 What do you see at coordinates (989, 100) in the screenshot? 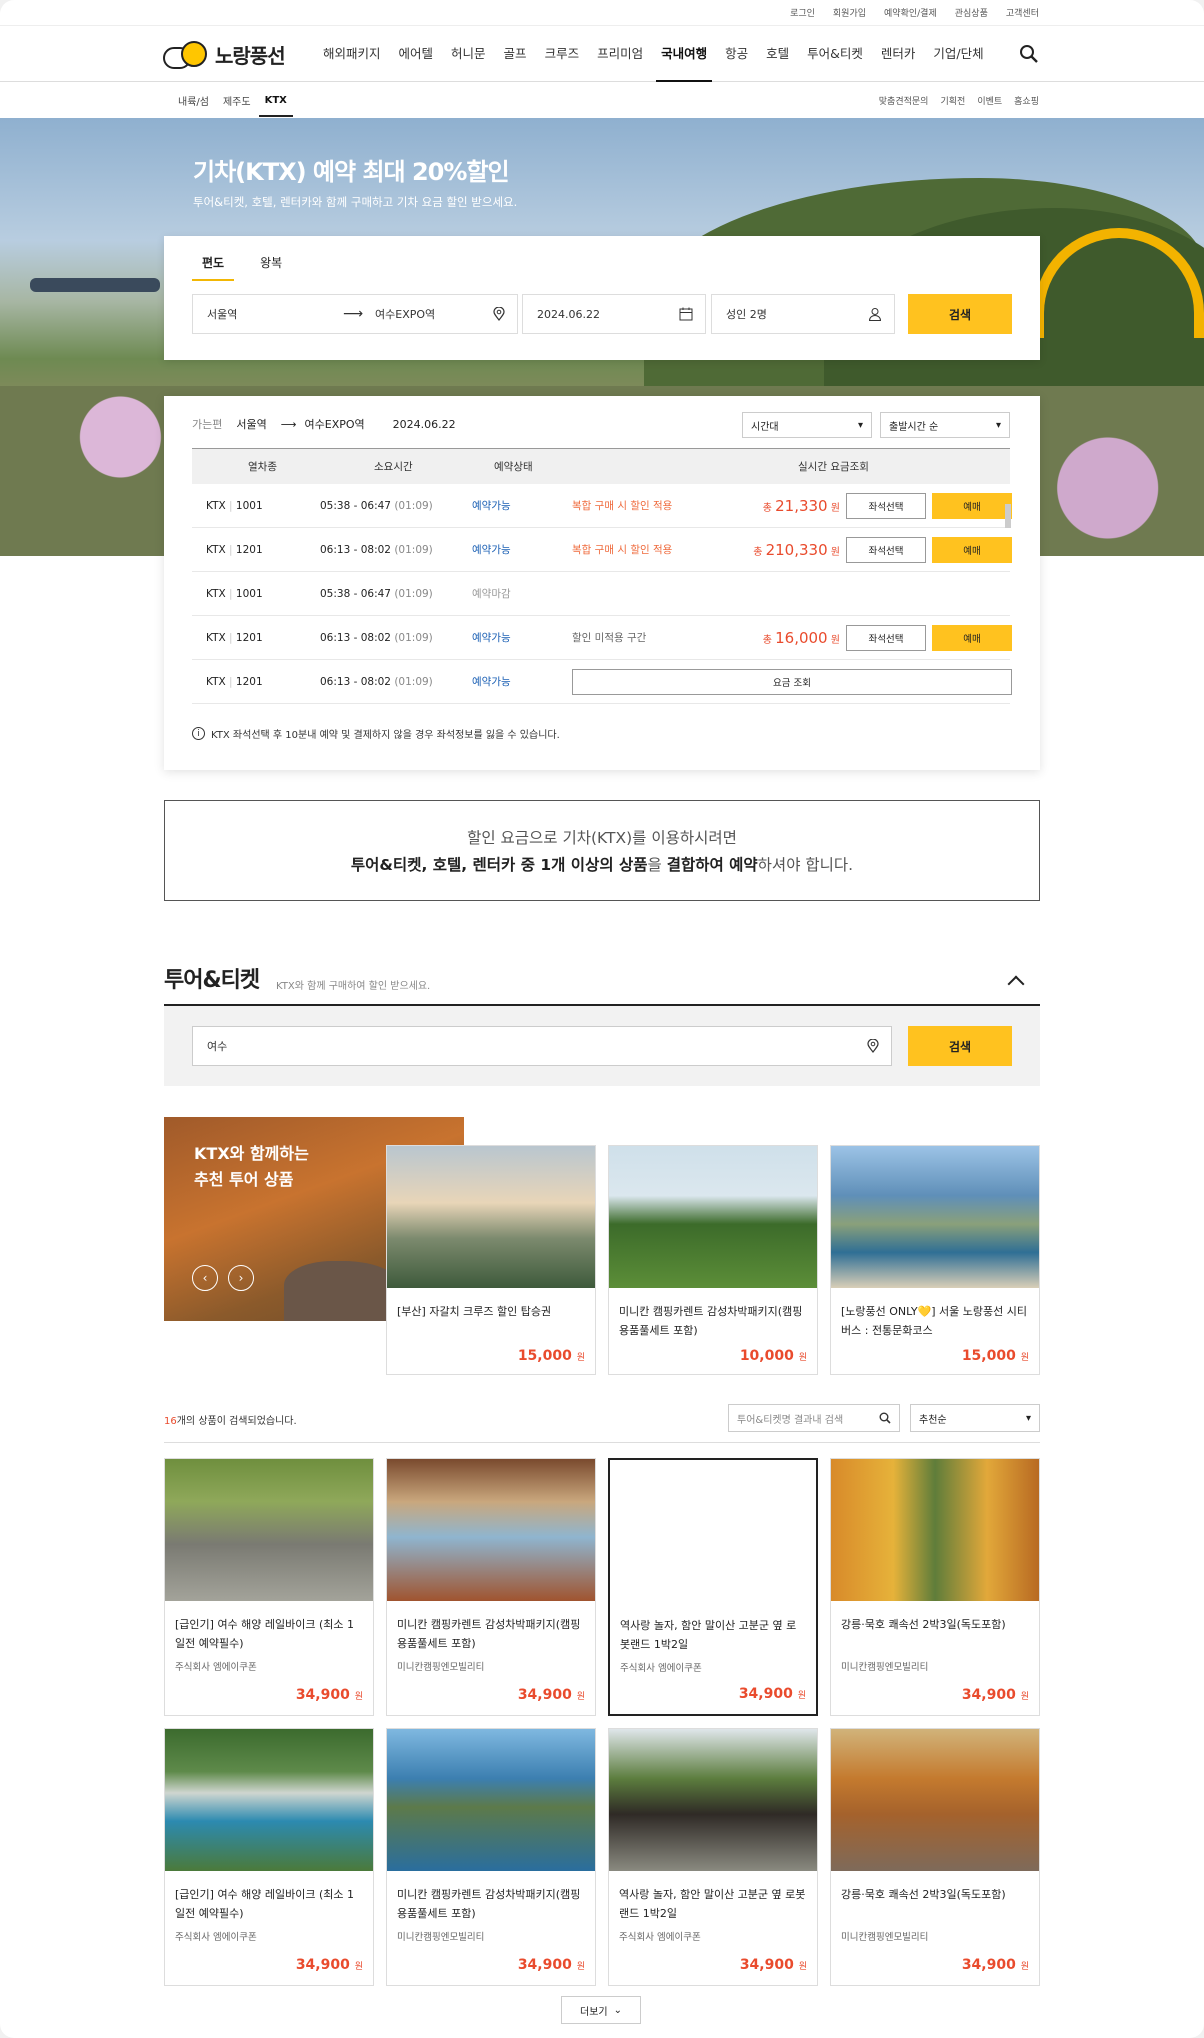
I see `subnav-event: 이벤트` at bounding box center [989, 100].